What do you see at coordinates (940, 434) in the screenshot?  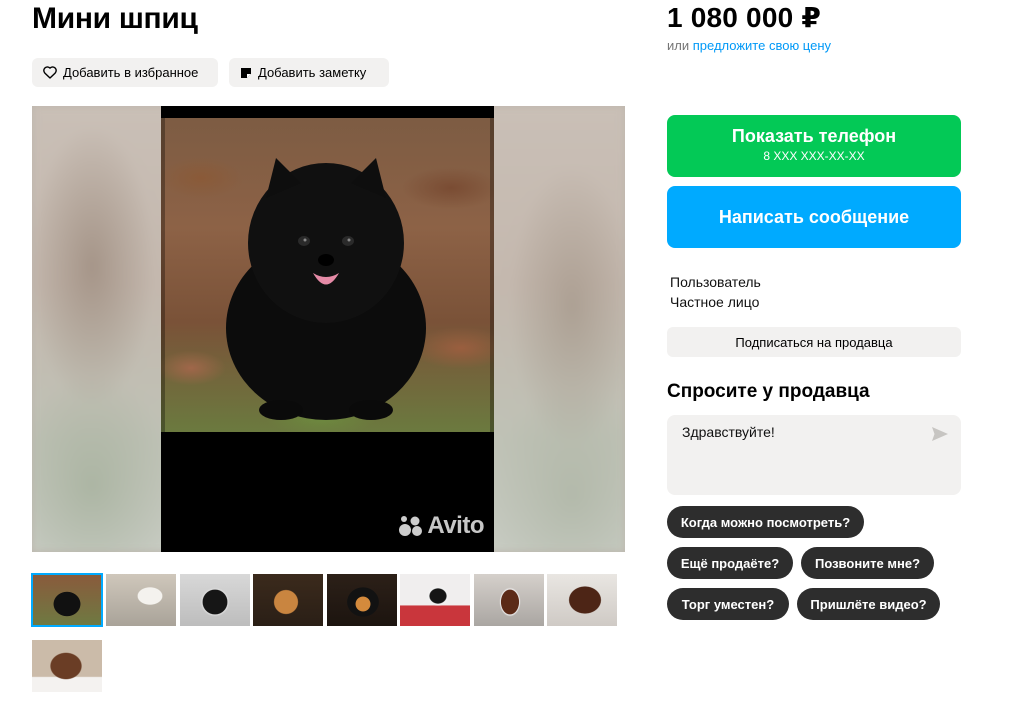 I see `send-icon` at bounding box center [940, 434].